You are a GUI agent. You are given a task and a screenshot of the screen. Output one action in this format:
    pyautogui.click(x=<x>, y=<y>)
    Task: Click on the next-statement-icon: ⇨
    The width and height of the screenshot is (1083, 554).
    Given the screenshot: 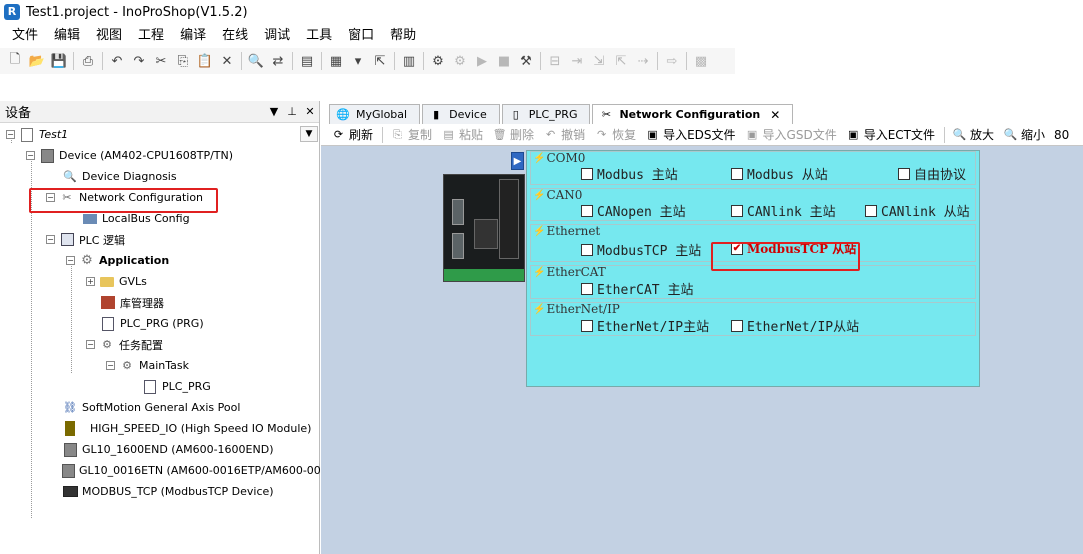 What is the action you would take?
    pyautogui.click(x=672, y=61)
    